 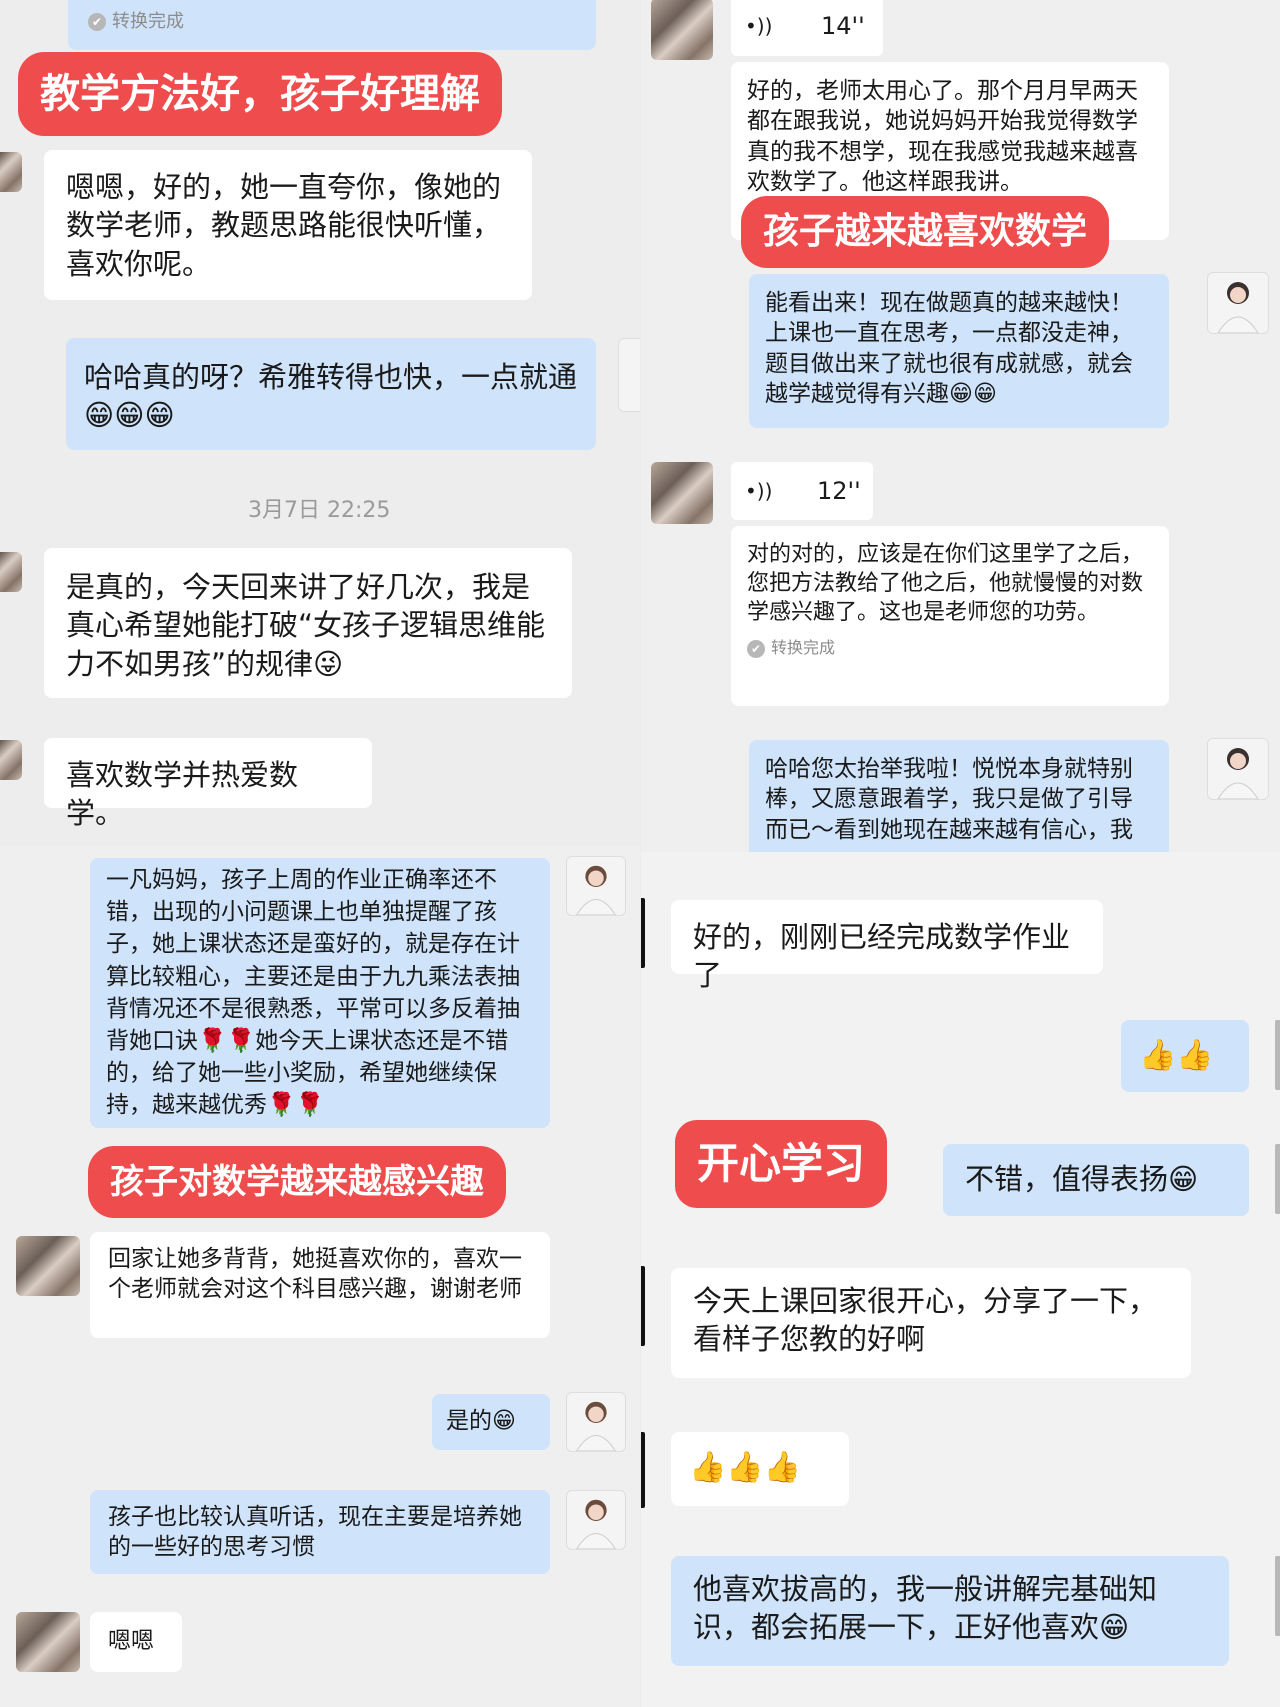 I want to click on message-bubble-teacher: 哈哈真的呀？希雅转得也快，一点就通😁😁😁, so click(x=331, y=394).